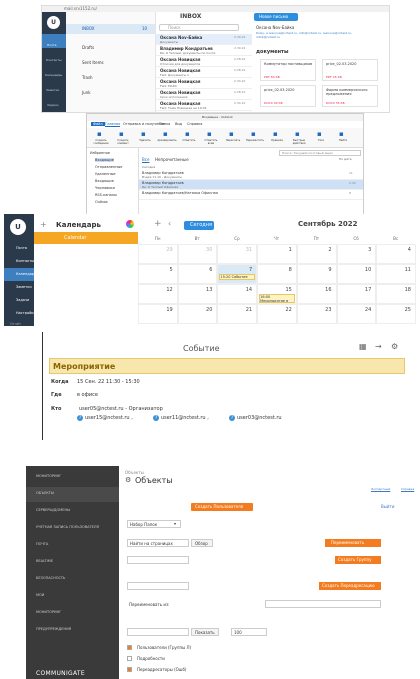 This screenshot has width=420, height=679. Describe the element at coordinates (72, 630) in the screenshot. I see `admin-nav-item: Предупреждения` at that location.